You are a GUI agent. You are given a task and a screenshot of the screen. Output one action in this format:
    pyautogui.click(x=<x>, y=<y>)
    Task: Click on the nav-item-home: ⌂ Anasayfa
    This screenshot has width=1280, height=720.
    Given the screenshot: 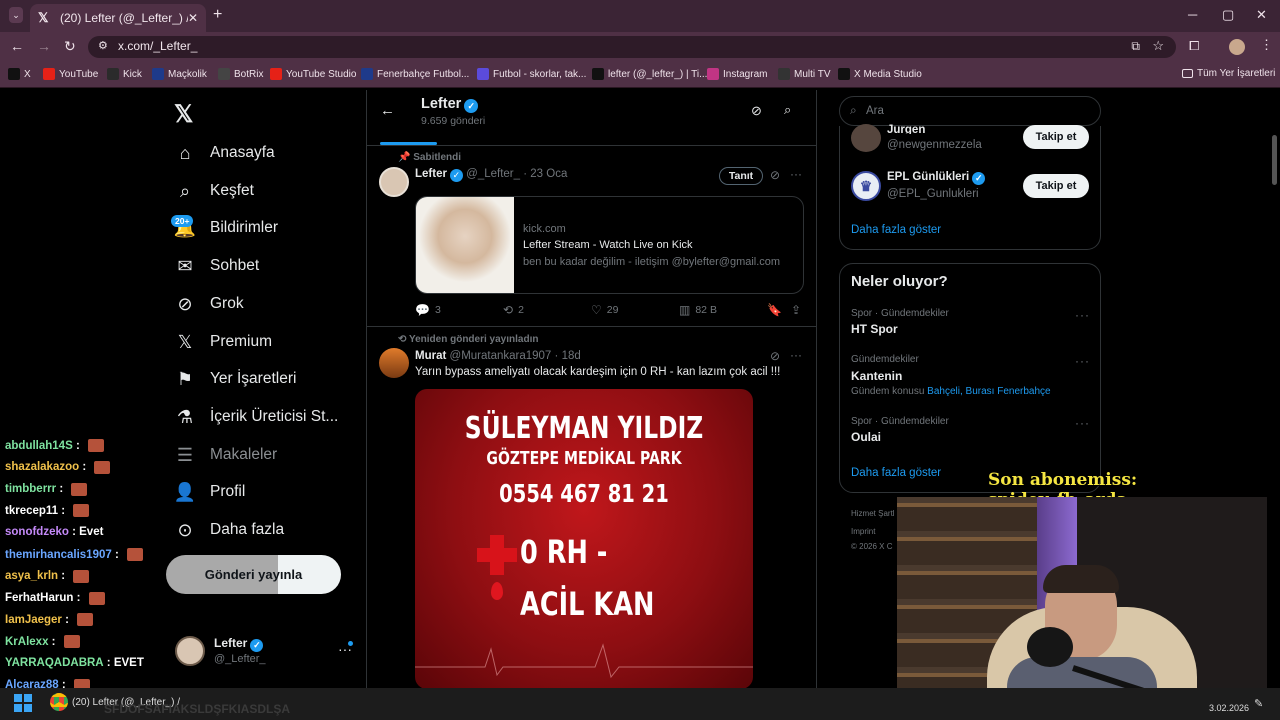 What is the action you would take?
    pyautogui.click(x=224, y=153)
    